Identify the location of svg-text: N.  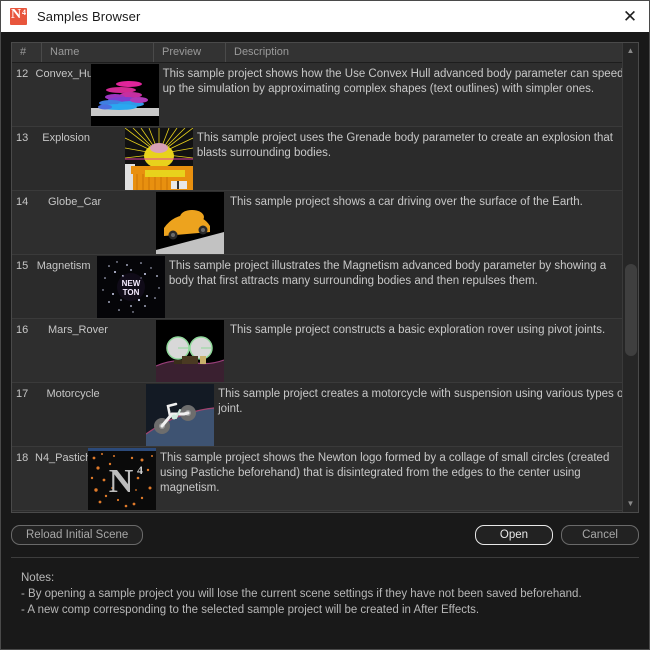
(121, 481).